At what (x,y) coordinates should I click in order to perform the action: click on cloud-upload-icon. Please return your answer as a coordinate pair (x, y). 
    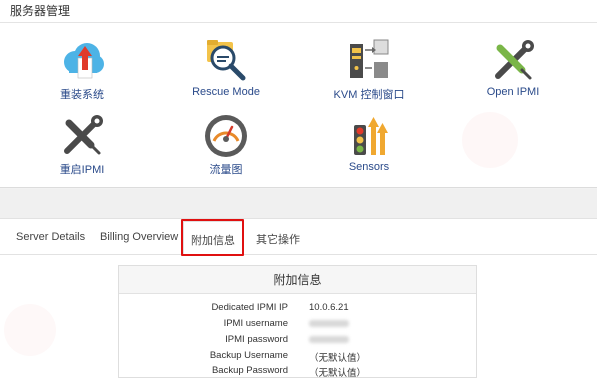
    Looking at the image, I should click on (82, 61).